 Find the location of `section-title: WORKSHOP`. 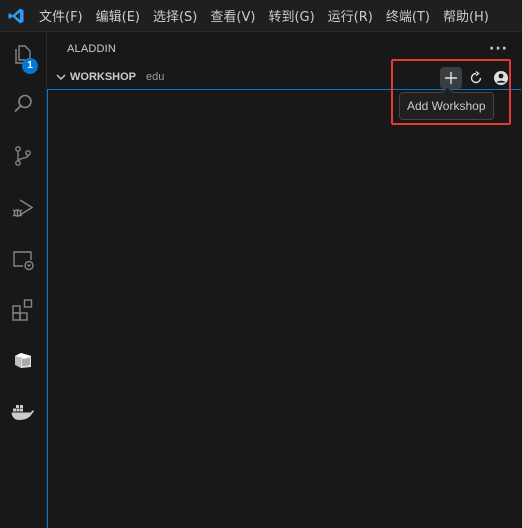

section-title: WORKSHOP is located at coordinates (103, 77).